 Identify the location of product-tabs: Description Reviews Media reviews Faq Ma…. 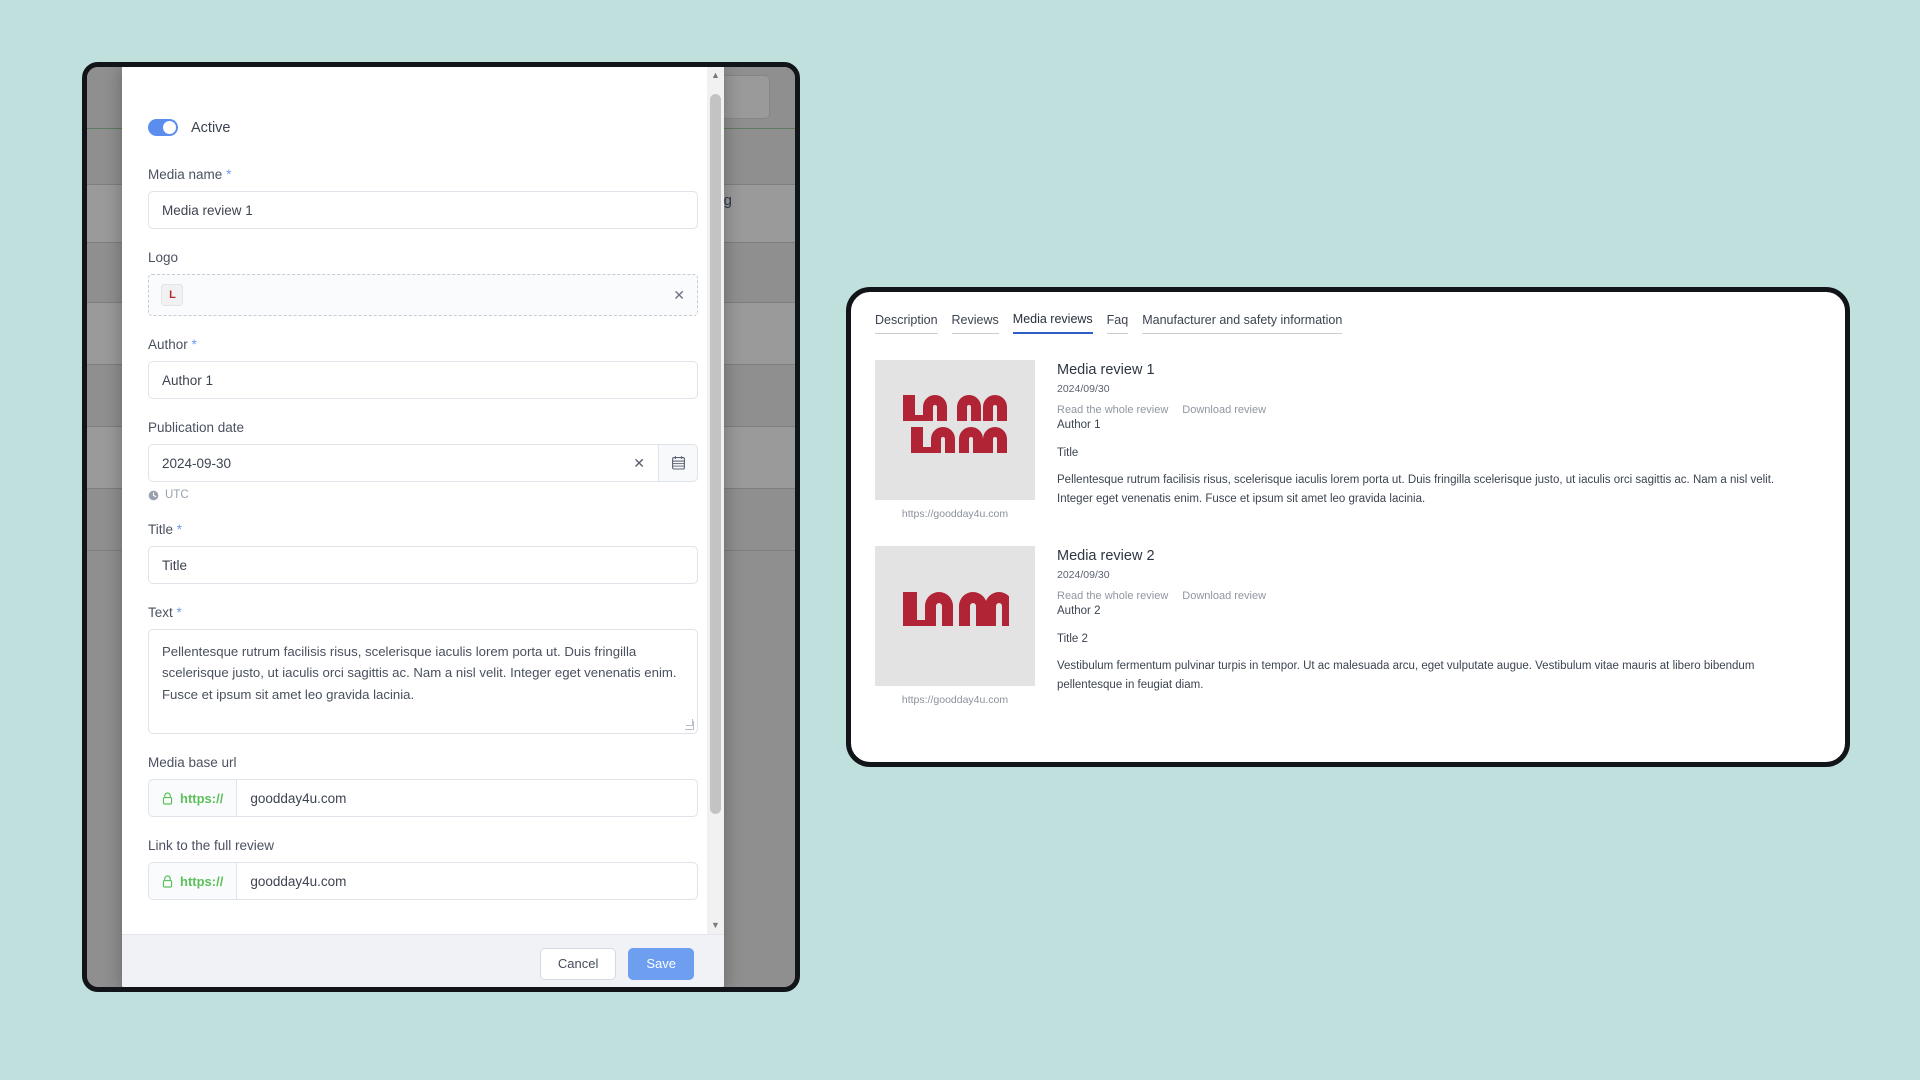
(1348, 323).